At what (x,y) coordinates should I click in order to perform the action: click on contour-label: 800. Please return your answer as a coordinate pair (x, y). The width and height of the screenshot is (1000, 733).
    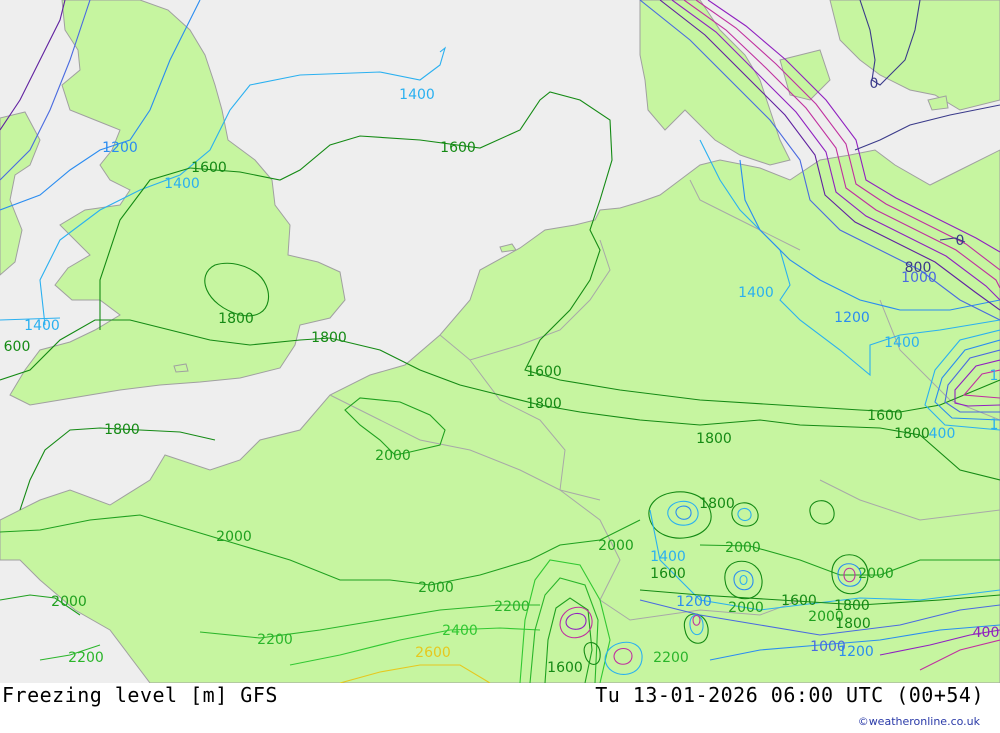
    Looking at the image, I should click on (918, 268).